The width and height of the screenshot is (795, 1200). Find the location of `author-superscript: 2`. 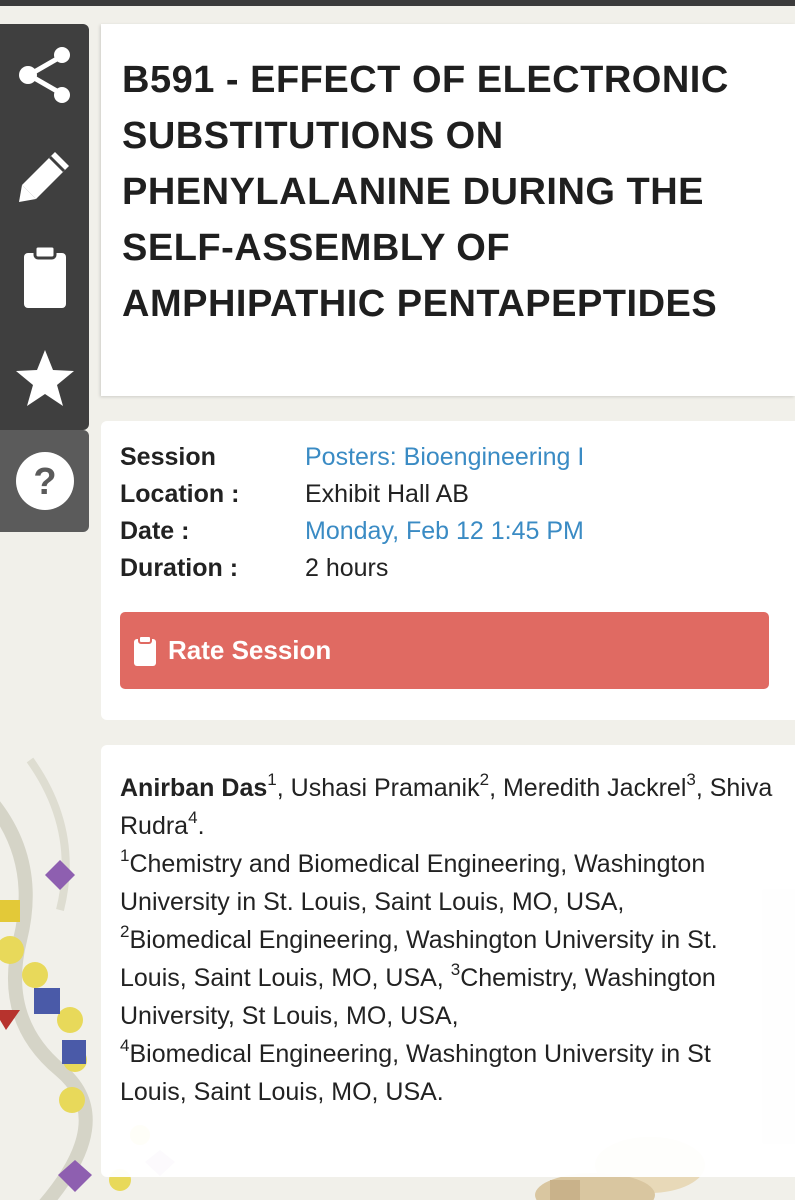

author-superscript: 2 is located at coordinates (484, 779).